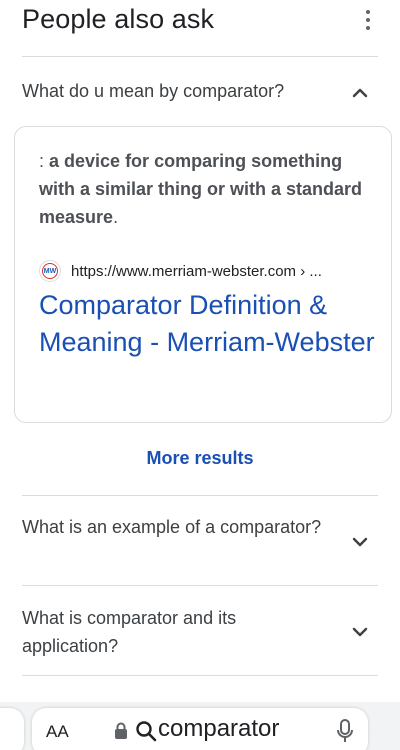 The height and width of the screenshot is (750, 400). What do you see at coordinates (218, 729) in the screenshot?
I see `address-query: comparator` at bounding box center [218, 729].